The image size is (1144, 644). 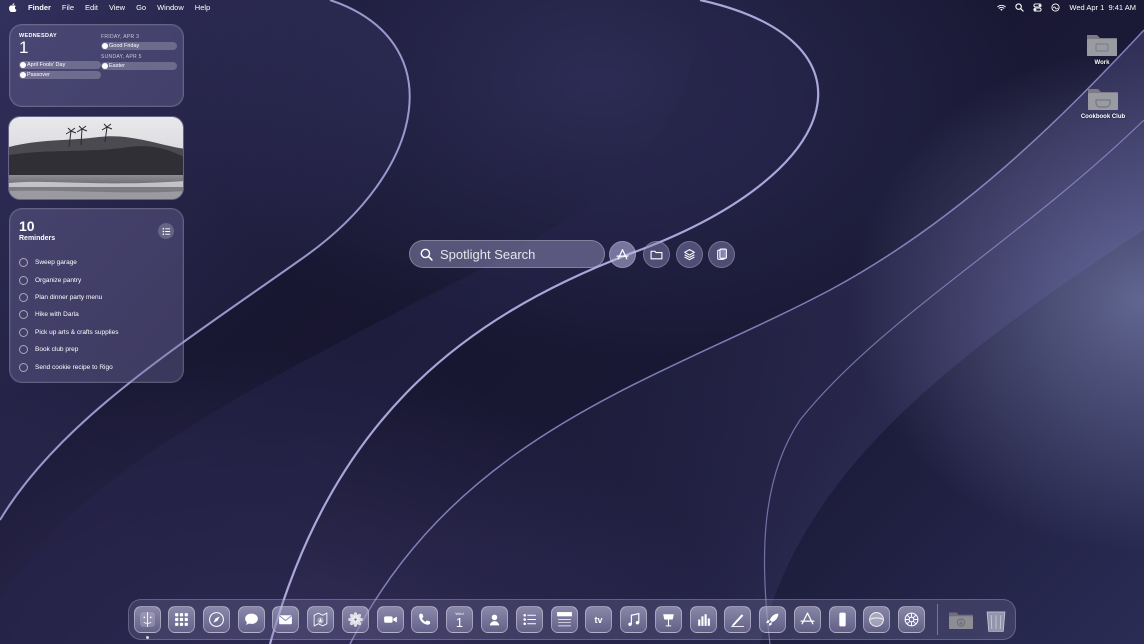 I want to click on menu-datetime: Wed Apr 1 9:41 AM, so click(x=1102, y=7).